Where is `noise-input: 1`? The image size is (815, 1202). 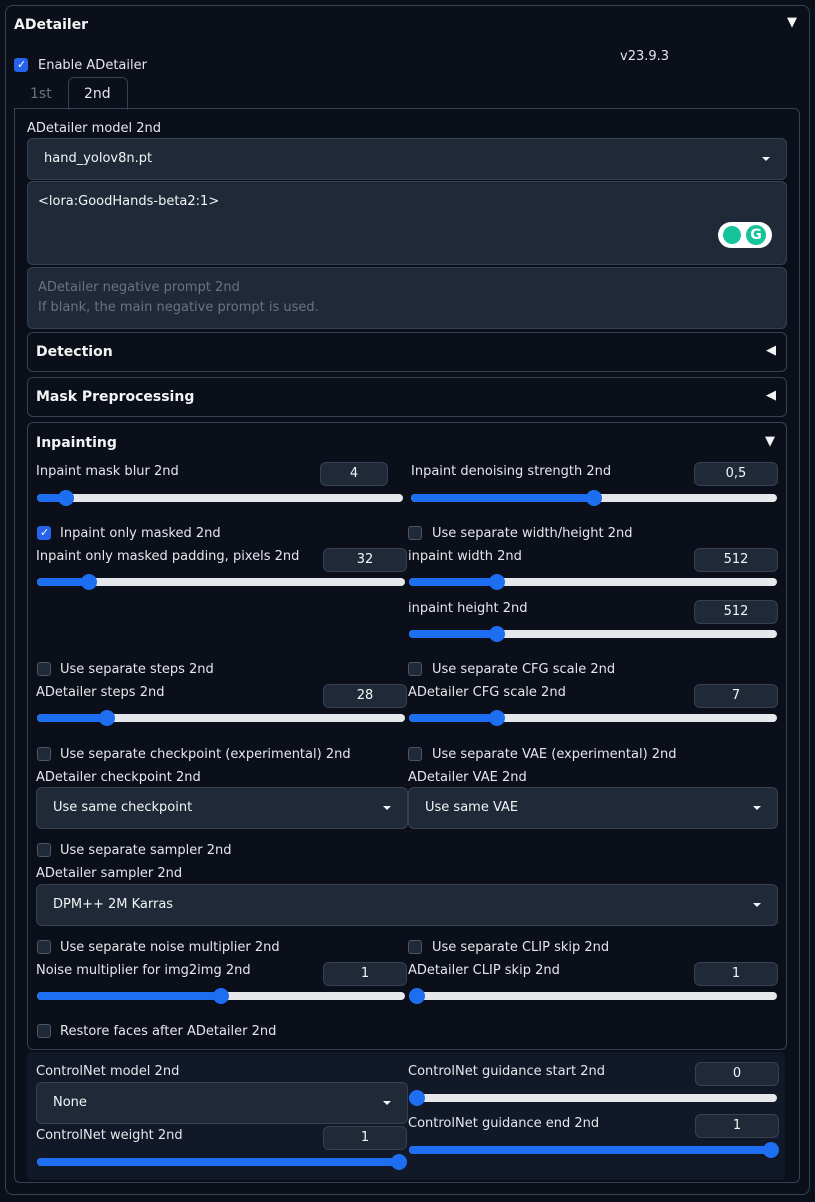 noise-input: 1 is located at coordinates (365, 974).